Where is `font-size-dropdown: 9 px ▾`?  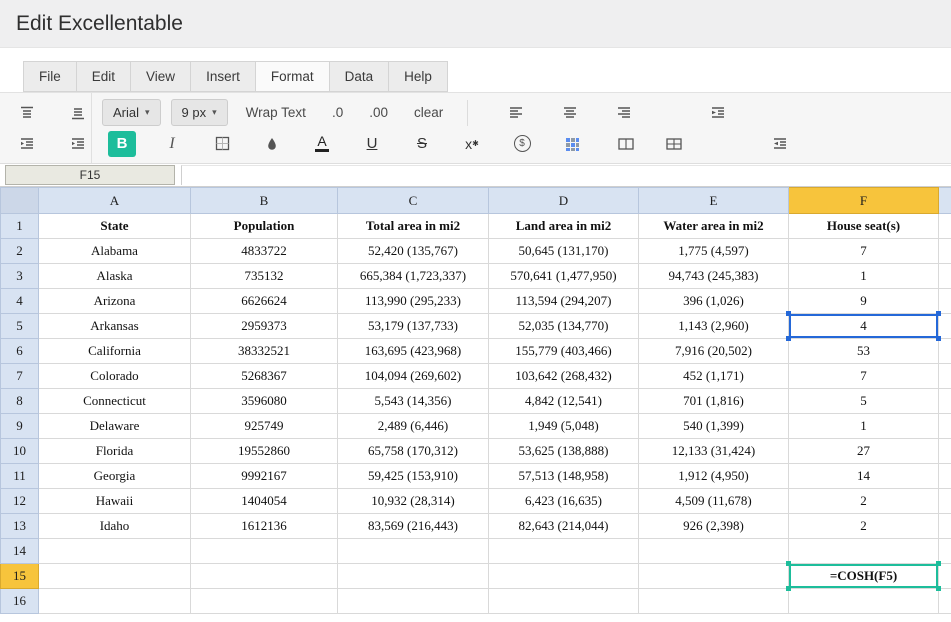
font-size-dropdown: 9 px ▾ is located at coordinates (199, 112).